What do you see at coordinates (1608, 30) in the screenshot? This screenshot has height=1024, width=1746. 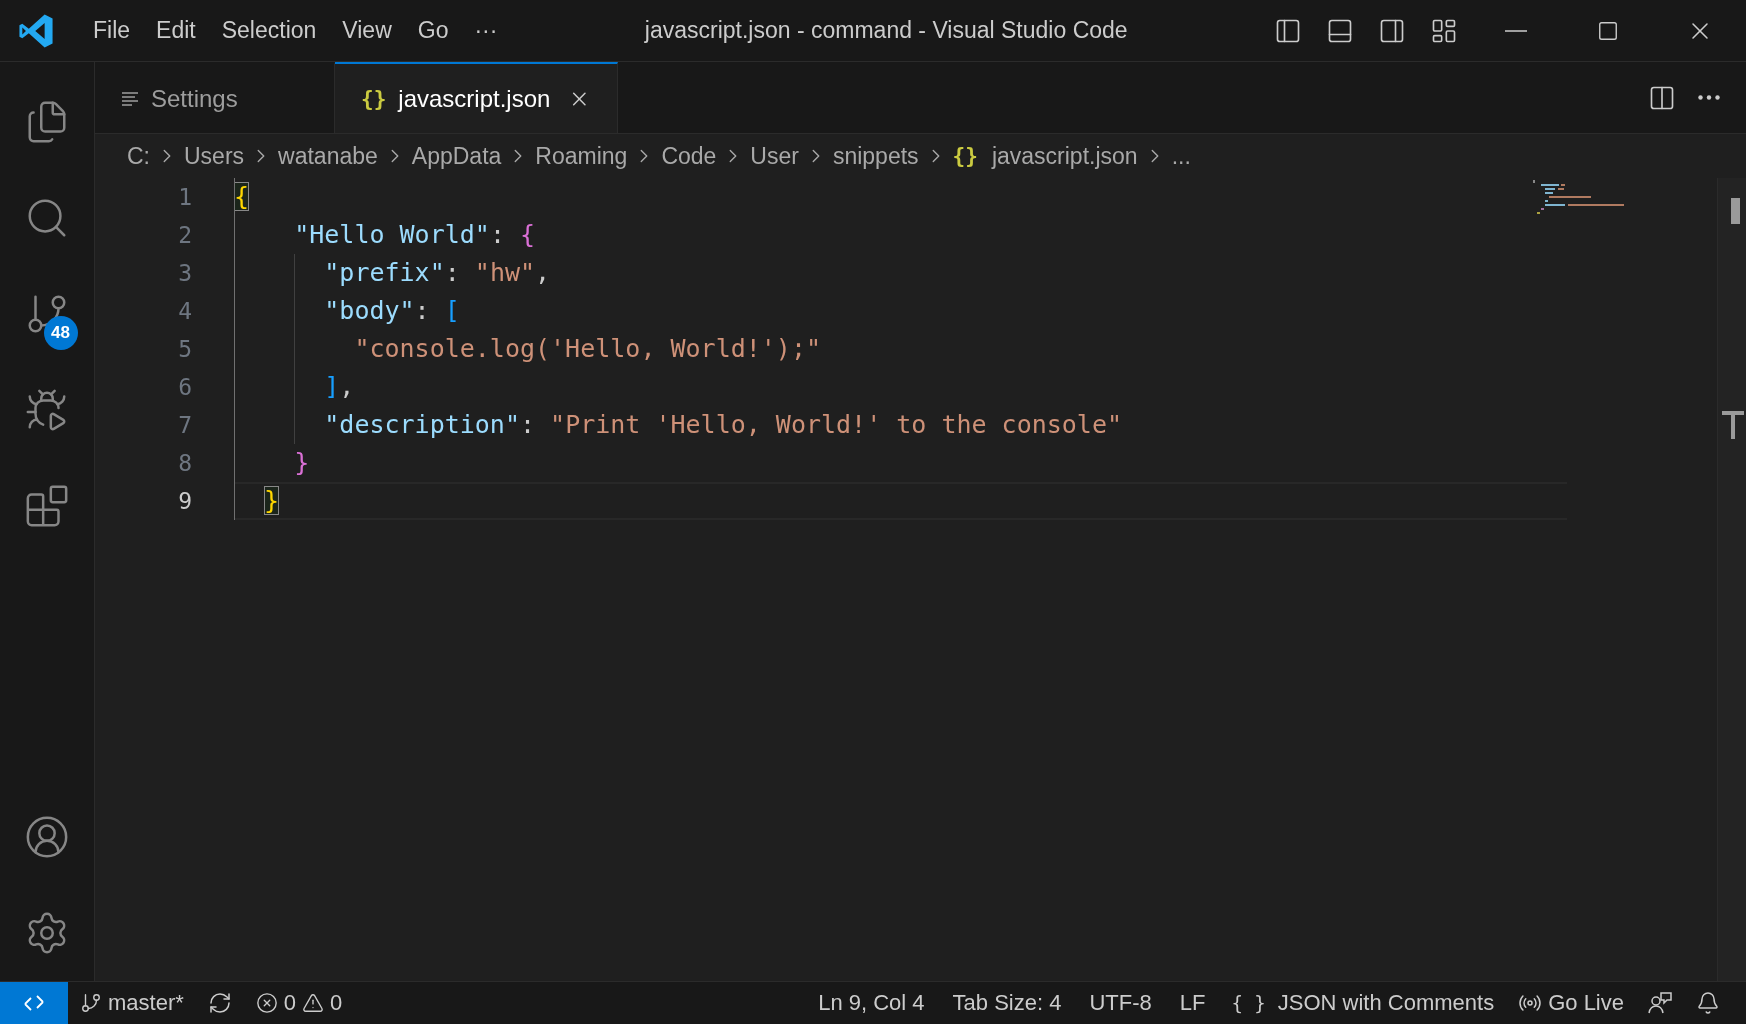 I see `maximize-icon` at bounding box center [1608, 30].